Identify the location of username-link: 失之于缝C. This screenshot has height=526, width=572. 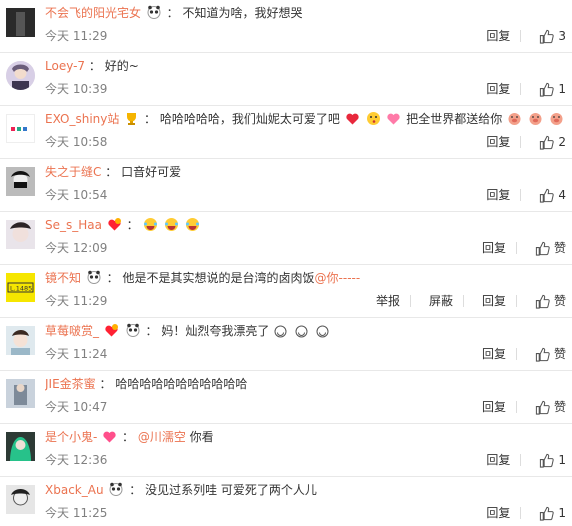
(73, 172).